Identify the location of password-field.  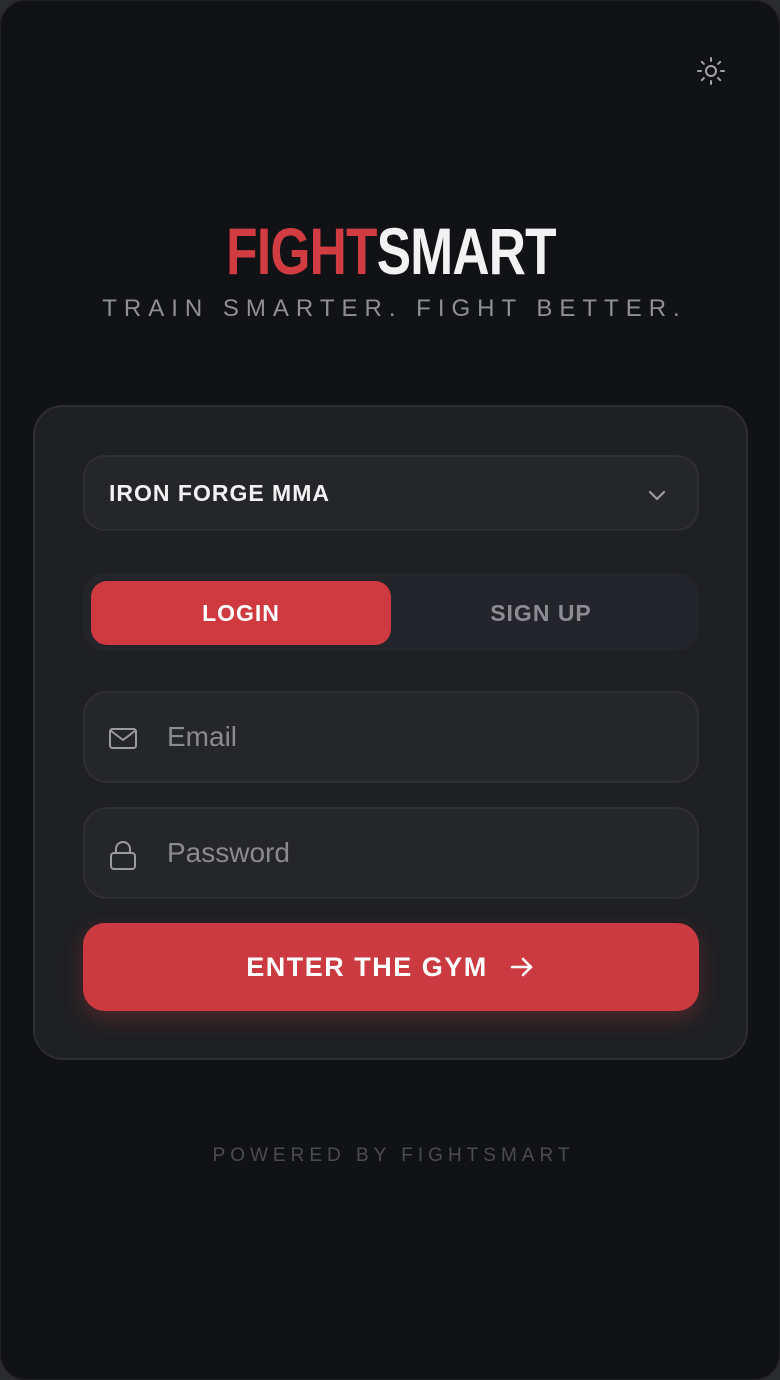
(391, 853).